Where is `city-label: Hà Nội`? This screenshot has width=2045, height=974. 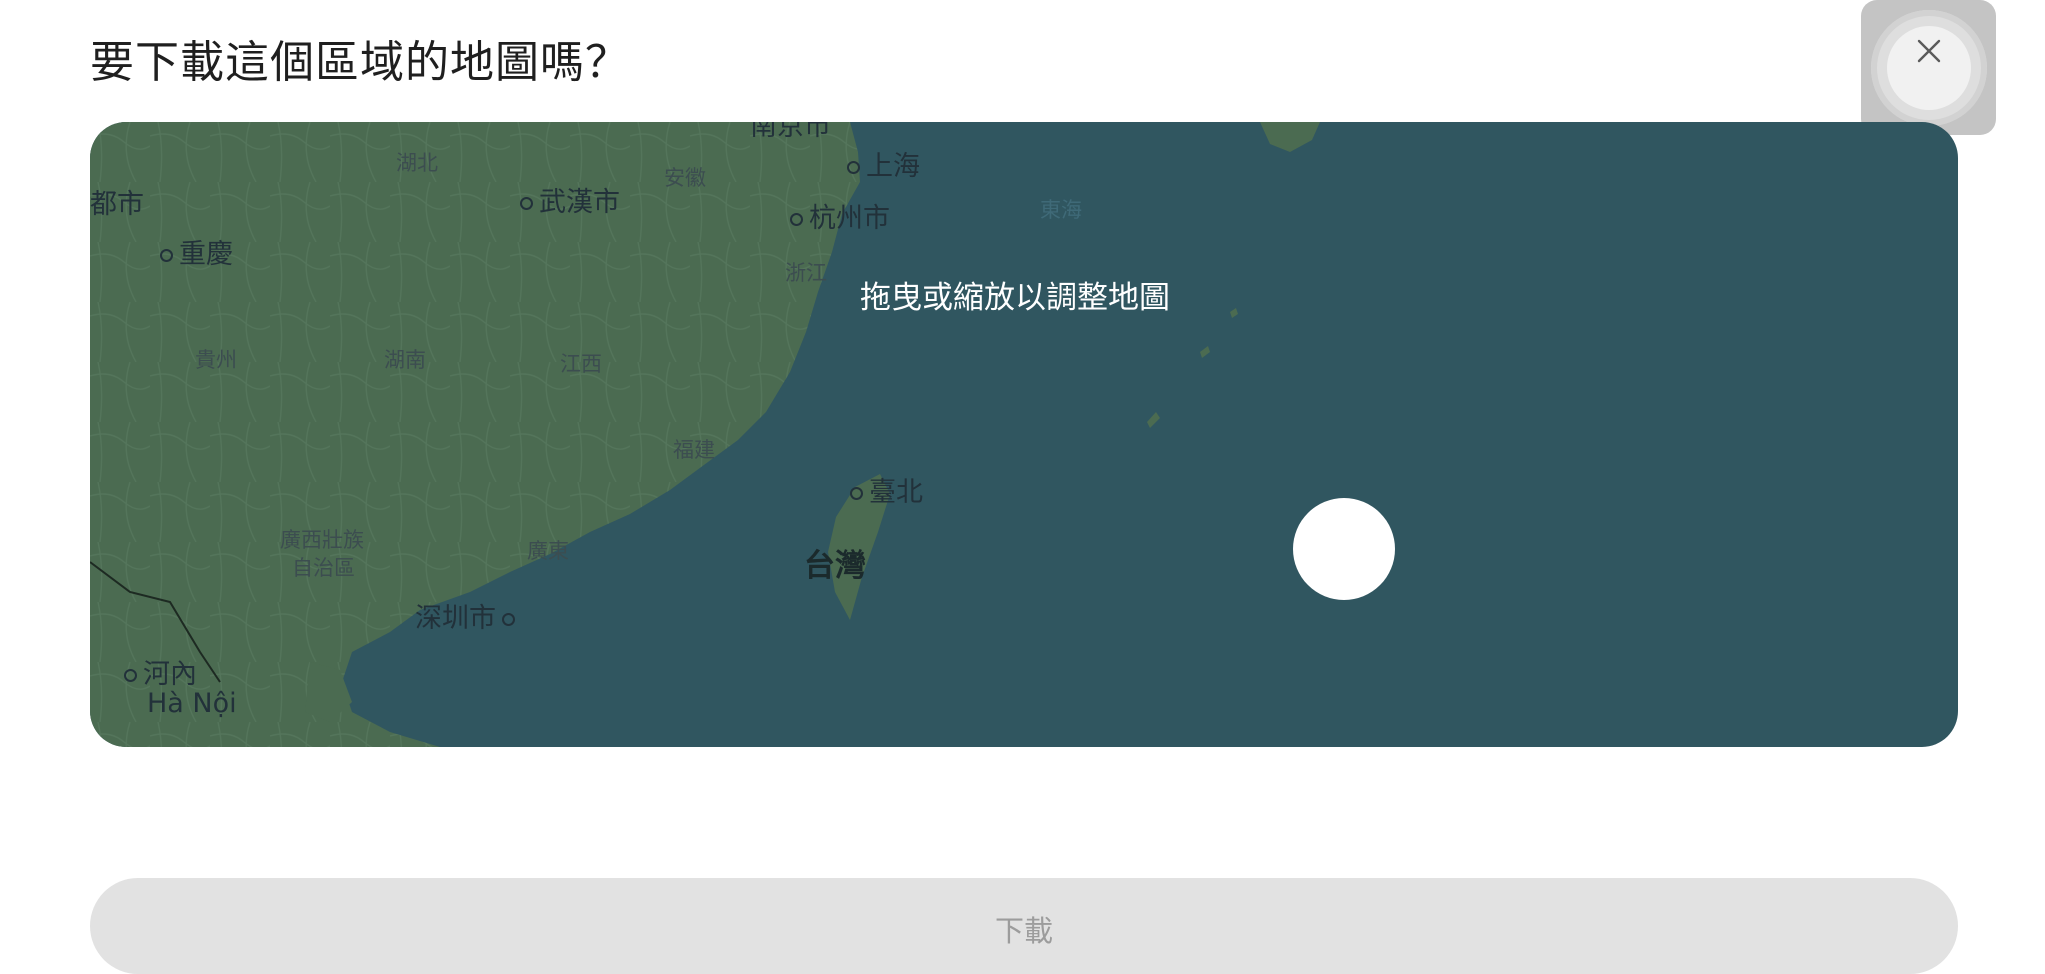
city-label: Hà Nội is located at coordinates (192, 703).